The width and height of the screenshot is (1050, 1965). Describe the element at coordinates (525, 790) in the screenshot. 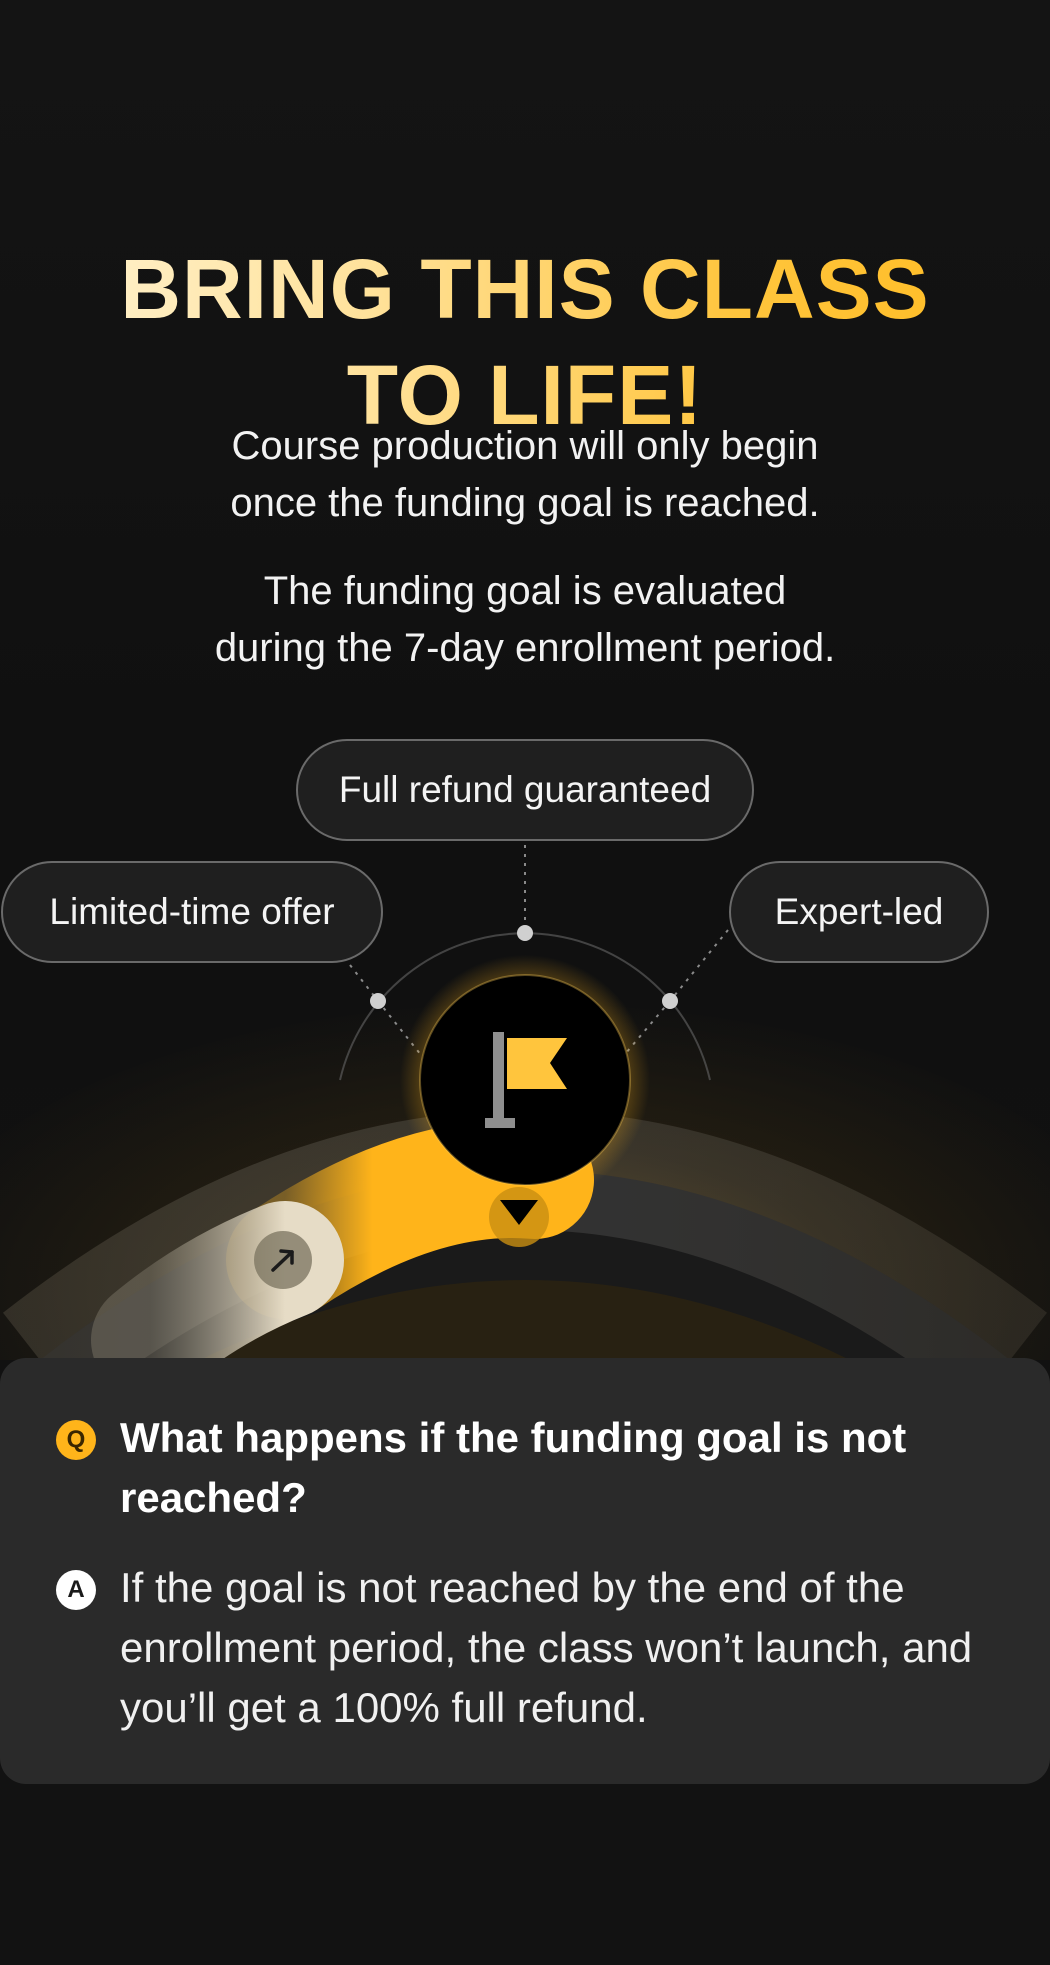

I see `feature-full-refund: Full refund guaranteed` at that location.